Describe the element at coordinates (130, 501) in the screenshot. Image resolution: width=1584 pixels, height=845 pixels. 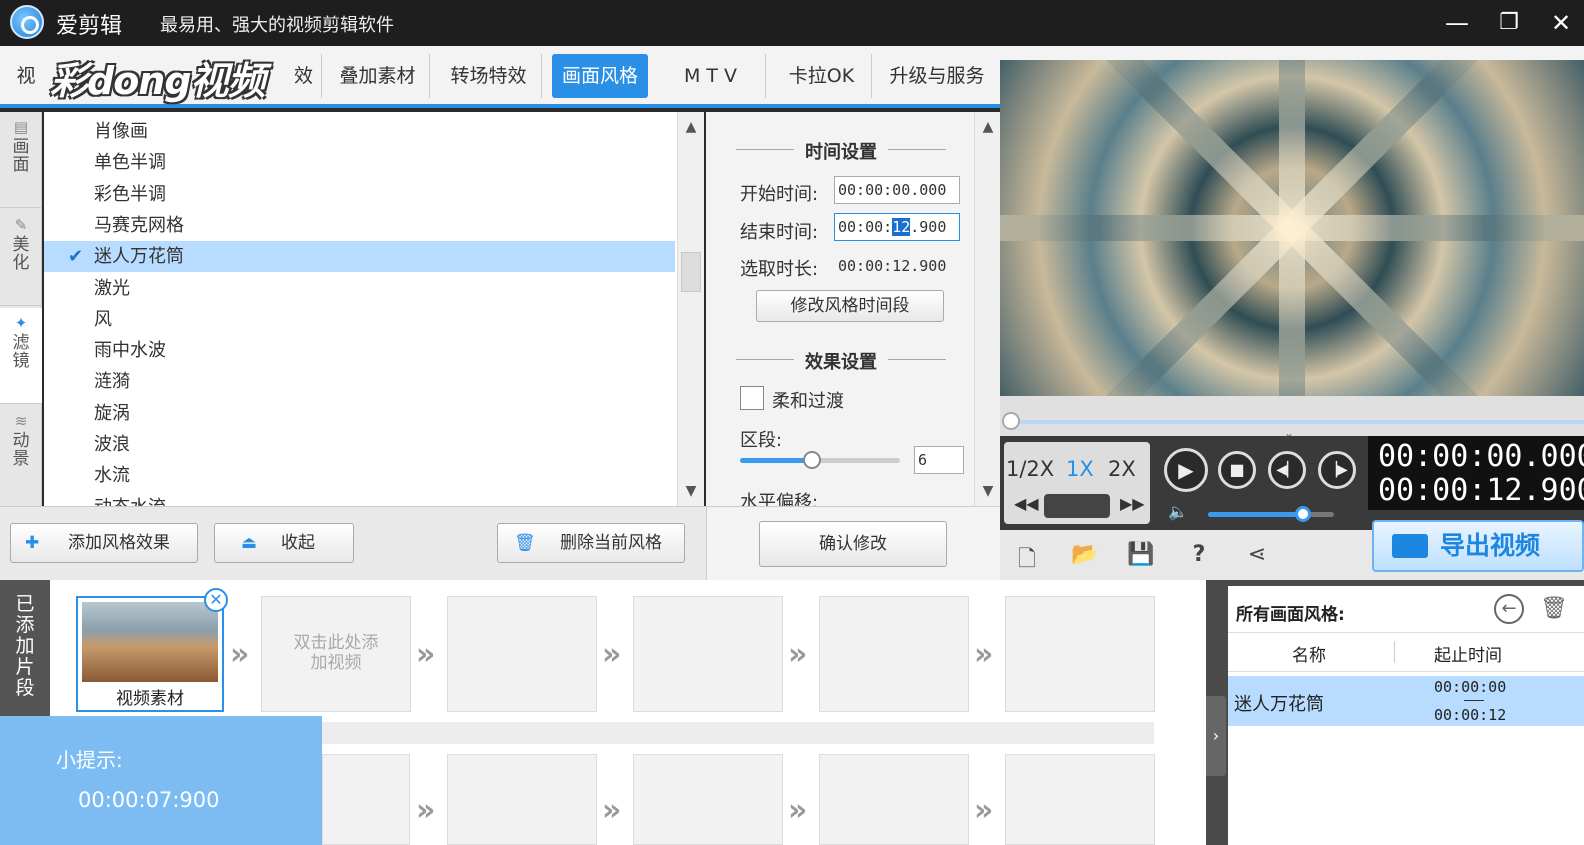
I see `style-item-label: 动态水流` at that location.